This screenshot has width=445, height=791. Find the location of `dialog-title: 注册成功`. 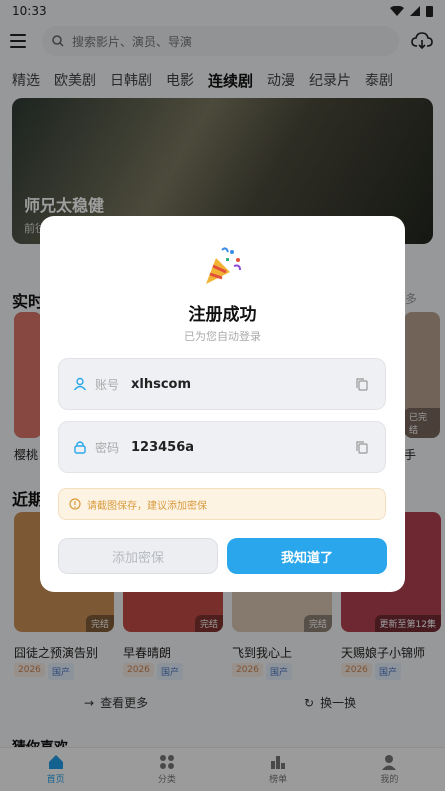

dialog-title: 注册成功 is located at coordinates (222, 315).